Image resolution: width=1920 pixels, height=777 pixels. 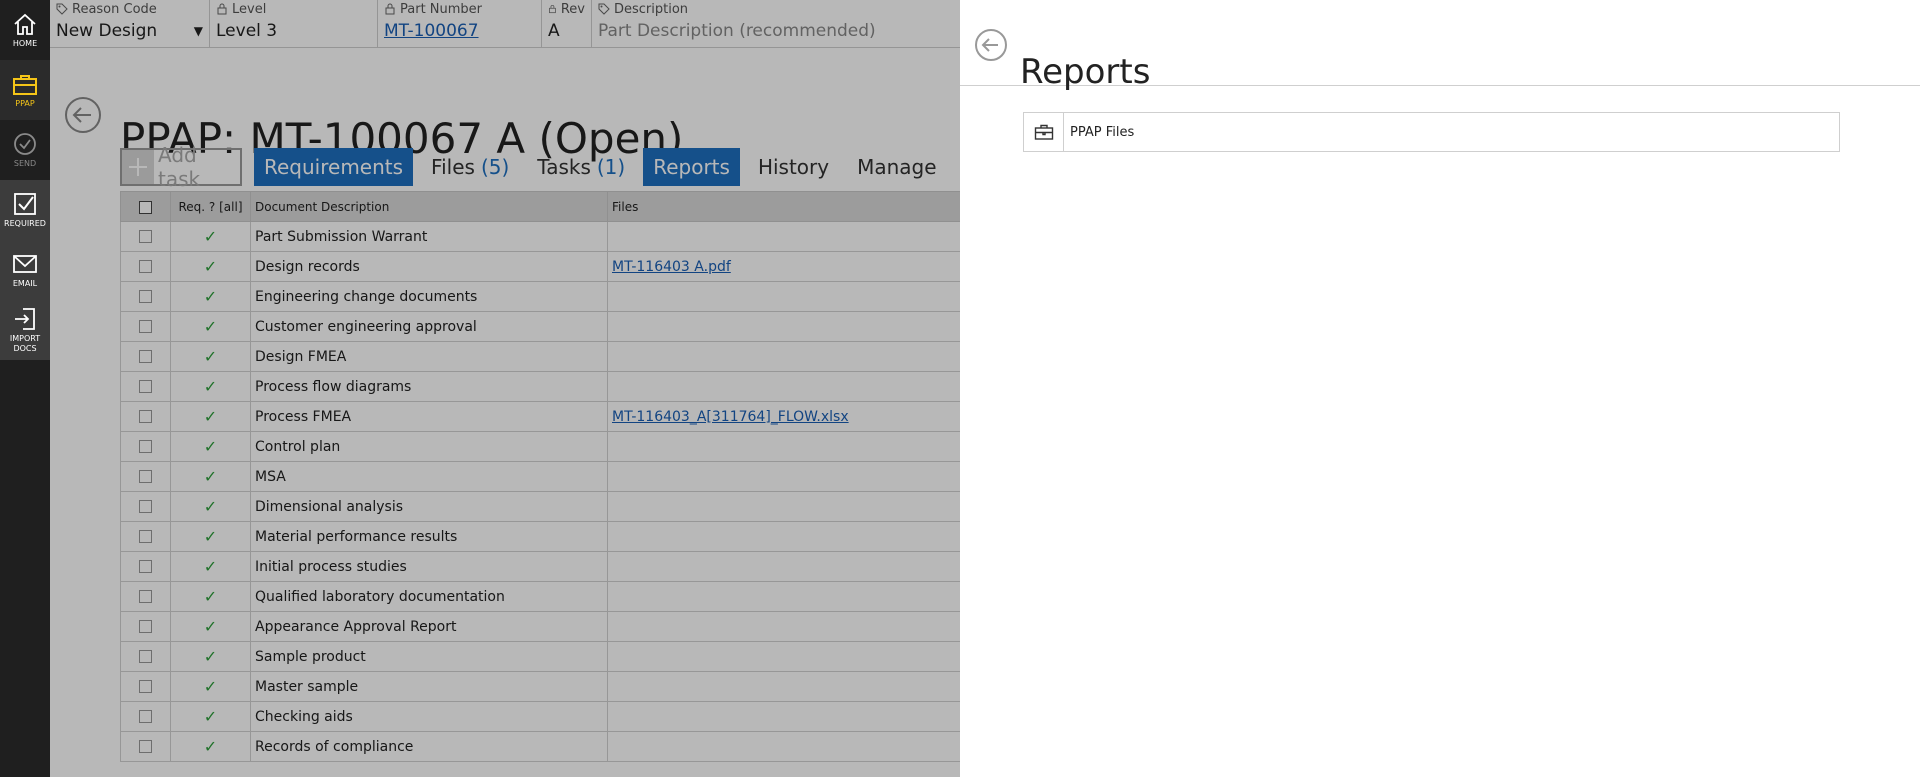 I want to click on tab-manage: Manage, so click(x=896, y=167).